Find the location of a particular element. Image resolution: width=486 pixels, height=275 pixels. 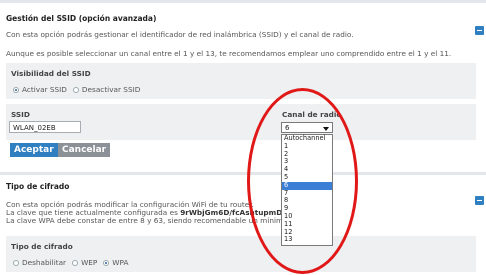

channel-option: 2 is located at coordinates (307, 154).